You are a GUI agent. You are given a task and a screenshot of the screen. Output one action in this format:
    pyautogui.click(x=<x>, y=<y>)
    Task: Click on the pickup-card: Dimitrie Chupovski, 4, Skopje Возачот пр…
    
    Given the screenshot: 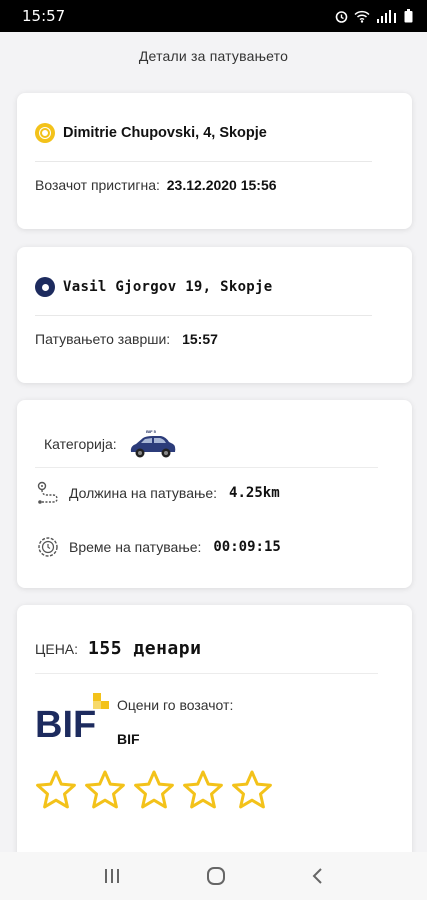 What is the action you would take?
    pyautogui.click(x=214, y=161)
    